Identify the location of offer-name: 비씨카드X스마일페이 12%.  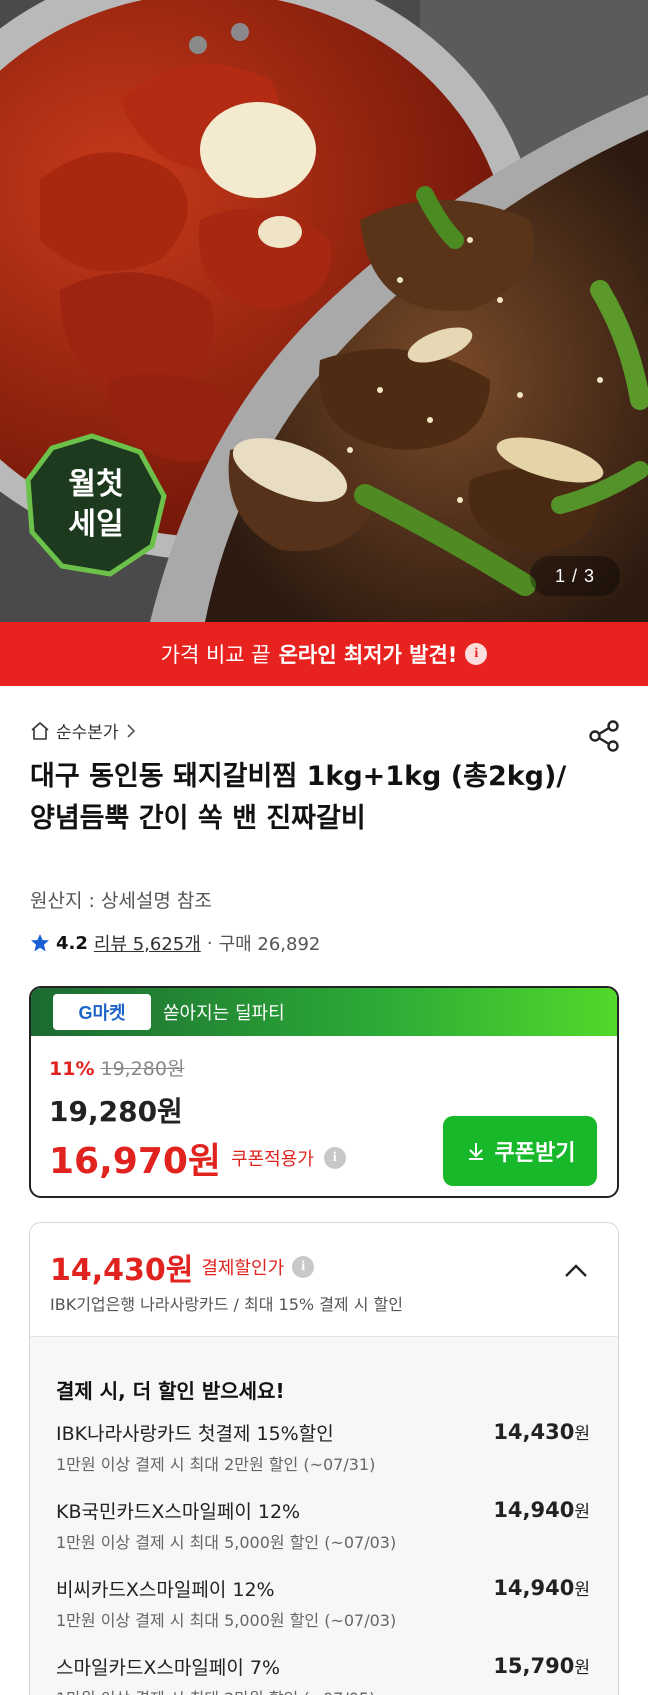
(165, 1590).